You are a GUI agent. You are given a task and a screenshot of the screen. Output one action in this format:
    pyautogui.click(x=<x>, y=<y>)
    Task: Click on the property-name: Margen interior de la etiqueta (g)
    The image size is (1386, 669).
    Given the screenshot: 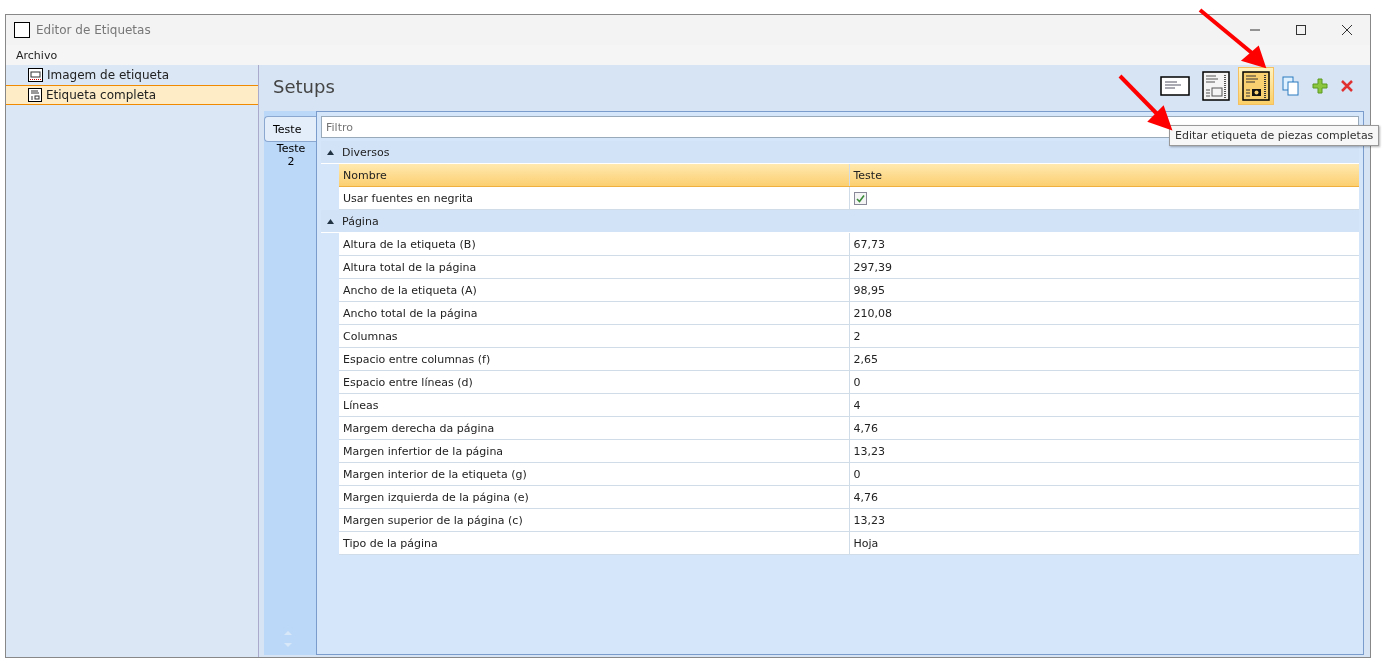 What is the action you would take?
    pyautogui.click(x=594, y=474)
    